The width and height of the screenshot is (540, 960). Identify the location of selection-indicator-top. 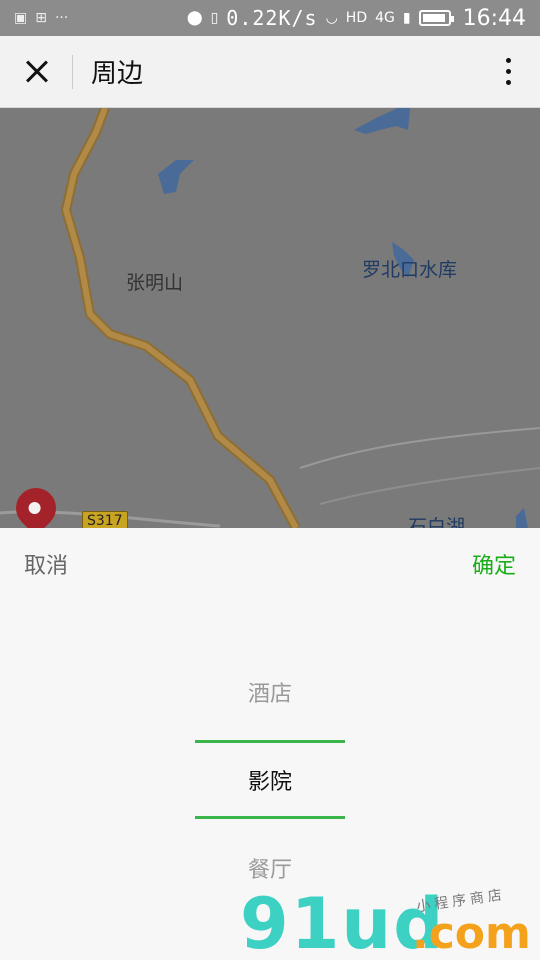
(270, 741).